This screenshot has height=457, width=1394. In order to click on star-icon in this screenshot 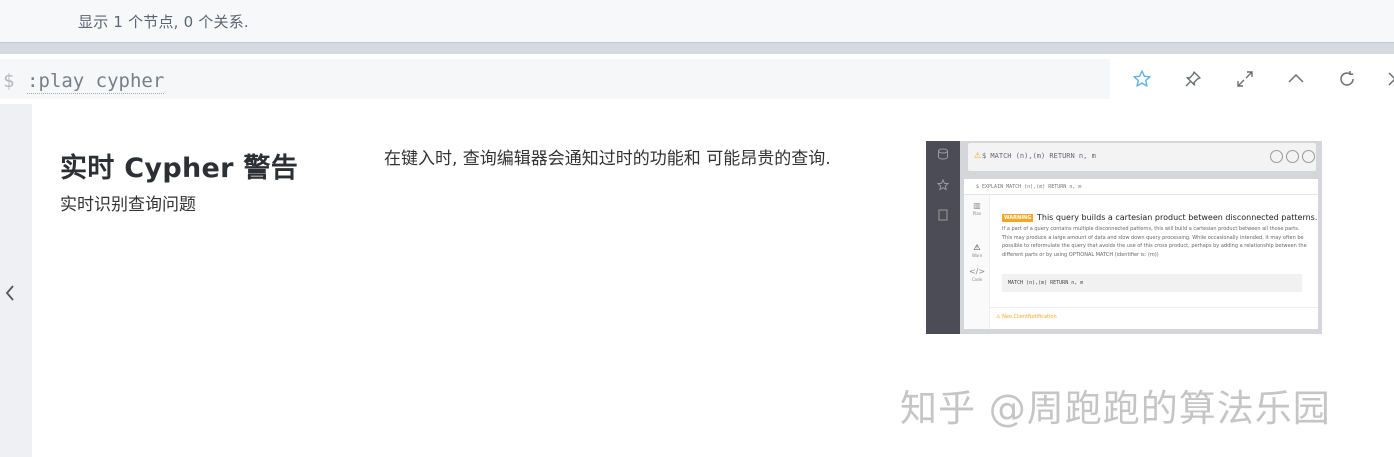, I will do `click(1142, 79)`.